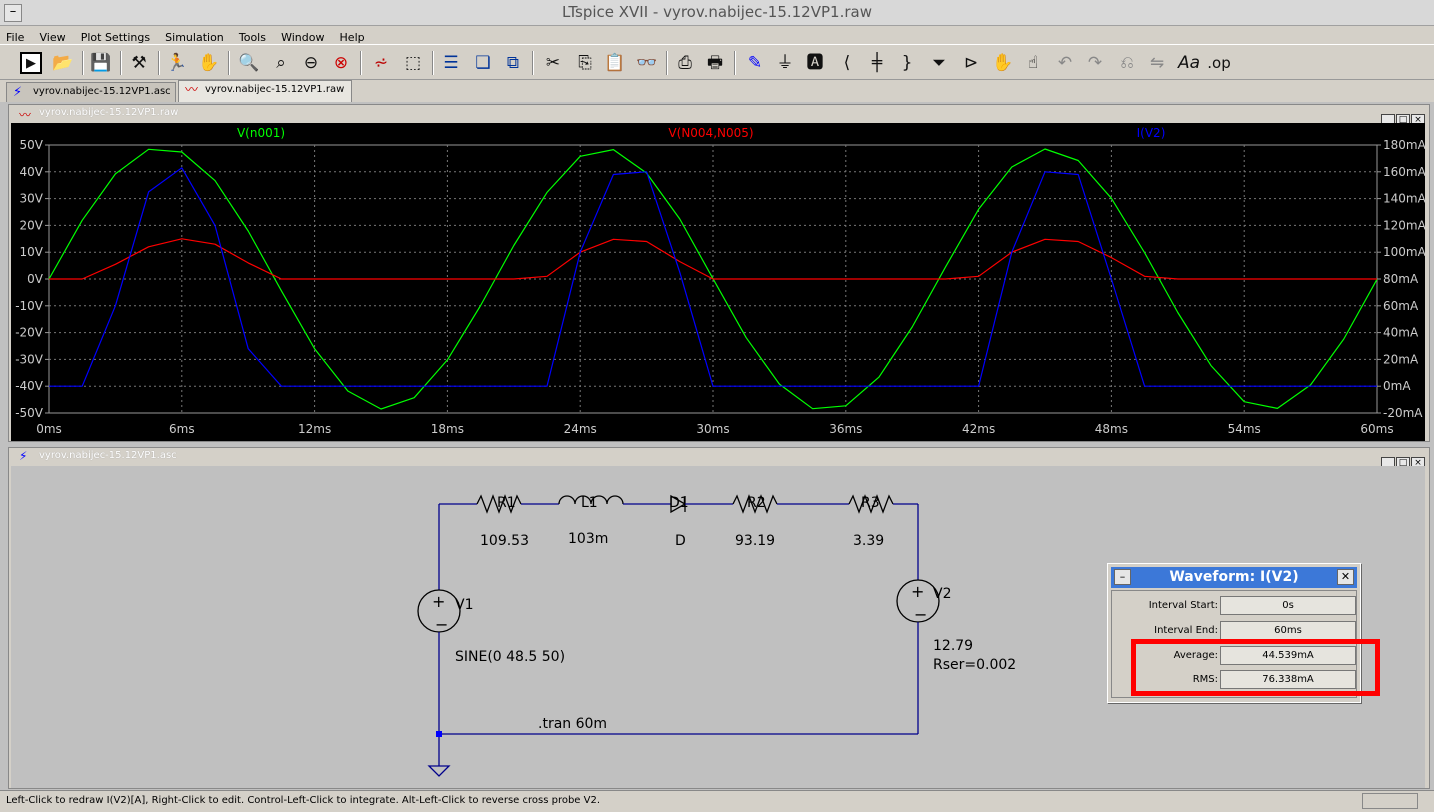 Image resolution: width=1434 pixels, height=812 pixels. I want to click on zoom-fit-icon: ⊗, so click(341, 63).